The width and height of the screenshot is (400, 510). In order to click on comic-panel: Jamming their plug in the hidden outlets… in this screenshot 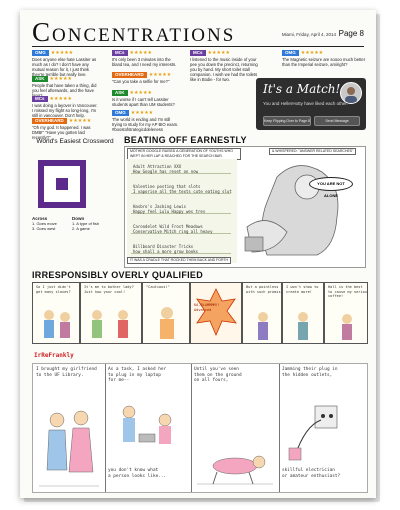, I will do `click(323, 428)`.